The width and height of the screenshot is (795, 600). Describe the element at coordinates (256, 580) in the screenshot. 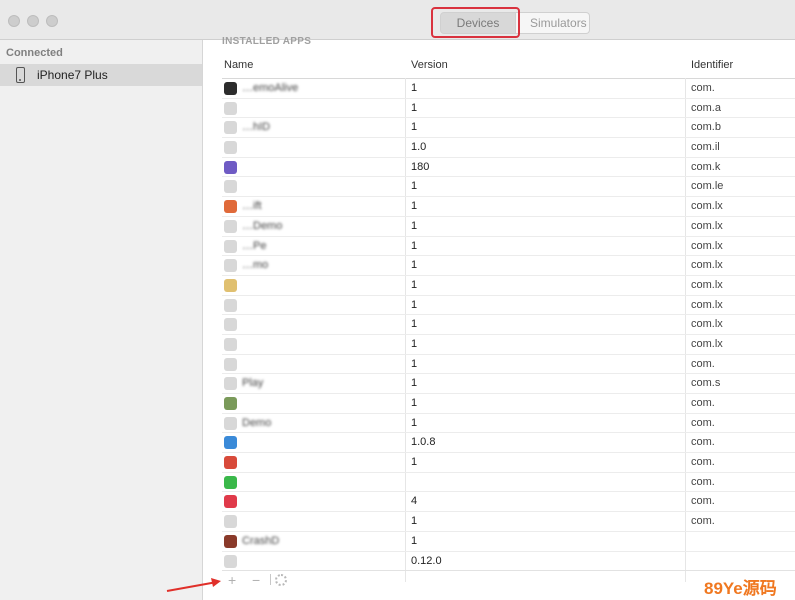

I see `remove-app-button: −` at that location.